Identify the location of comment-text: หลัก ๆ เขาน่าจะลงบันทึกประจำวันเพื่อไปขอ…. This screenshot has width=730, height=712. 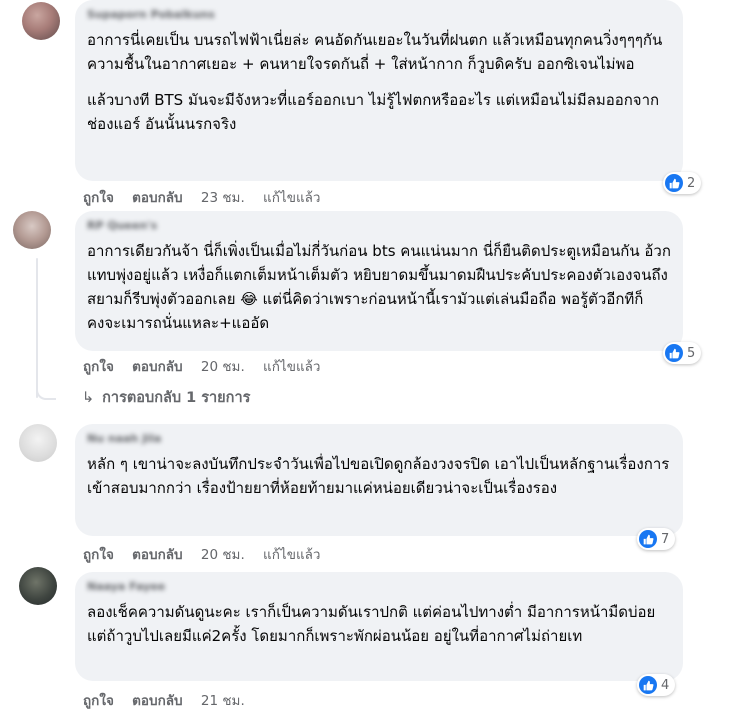
(379, 476).